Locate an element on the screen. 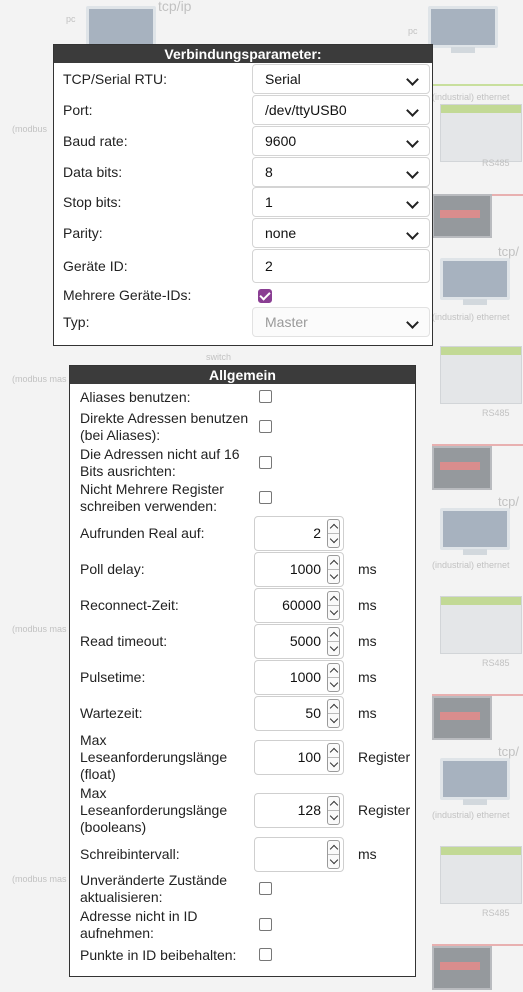 The image size is (523, 992). select-value: 9600 is located at coordinates (281, 141).